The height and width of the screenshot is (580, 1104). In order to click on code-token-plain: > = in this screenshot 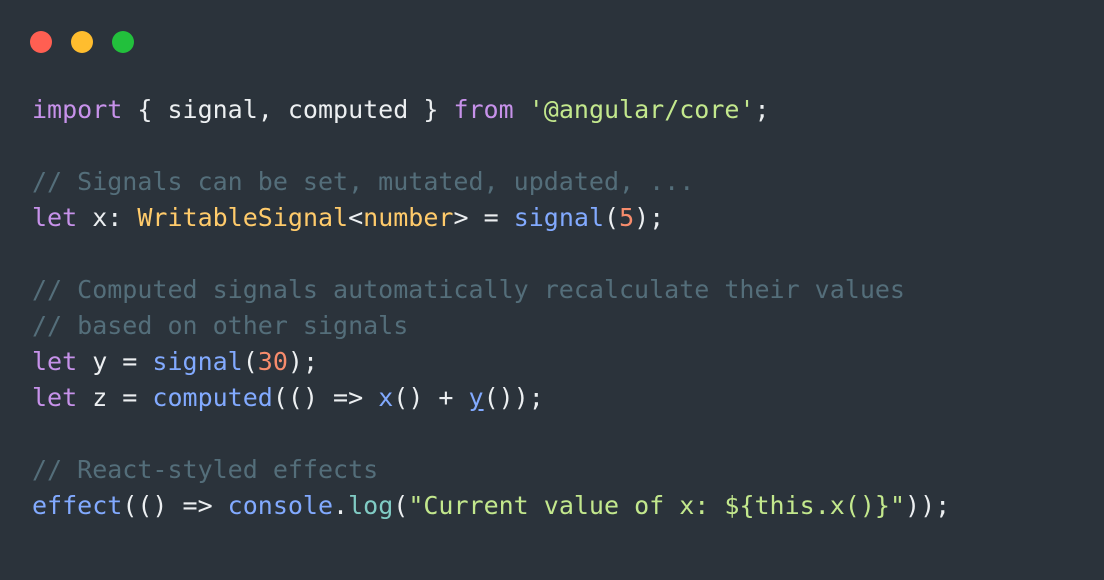, I will do `click(483, 217)`.